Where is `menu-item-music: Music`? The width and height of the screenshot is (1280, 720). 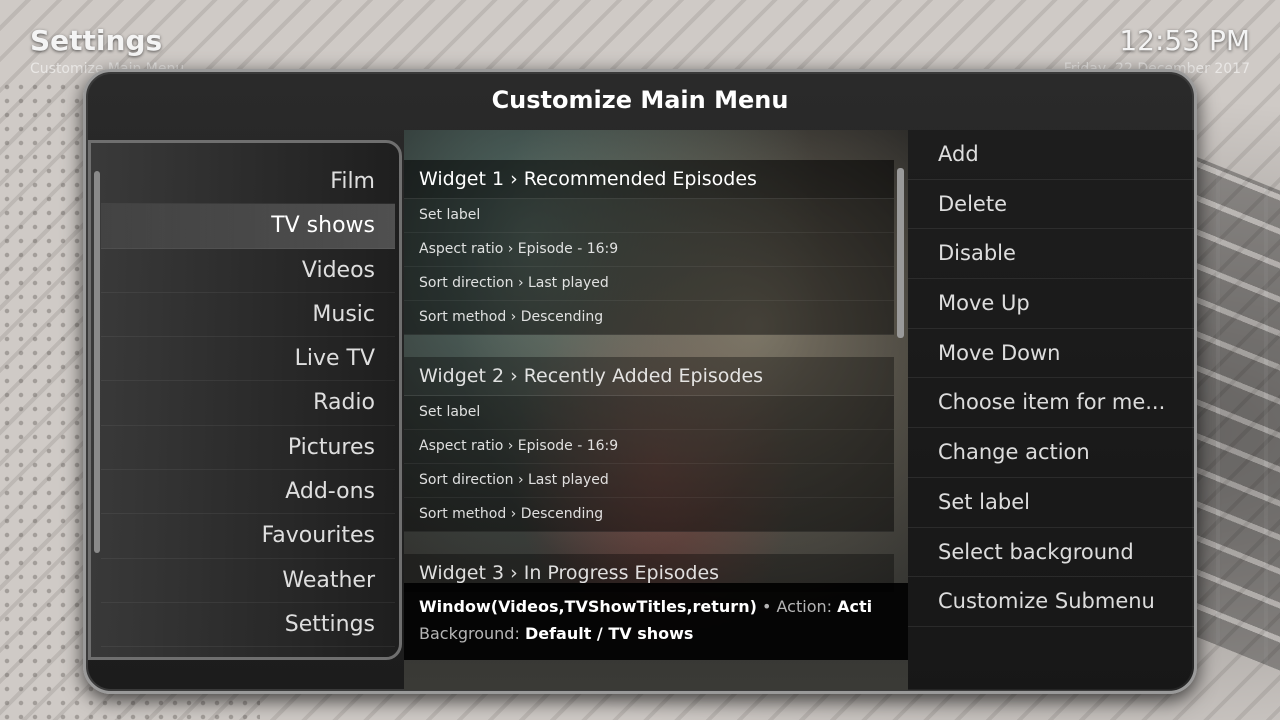 menu-item-music: Music is located at coordinates (248, 315).